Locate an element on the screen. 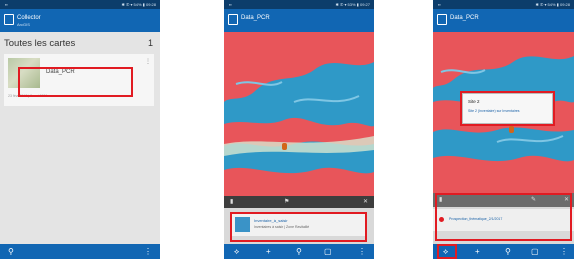 The image size is (574, 259). all-maps-heading: Toutes les cartes is located at coordinates (40, 43).